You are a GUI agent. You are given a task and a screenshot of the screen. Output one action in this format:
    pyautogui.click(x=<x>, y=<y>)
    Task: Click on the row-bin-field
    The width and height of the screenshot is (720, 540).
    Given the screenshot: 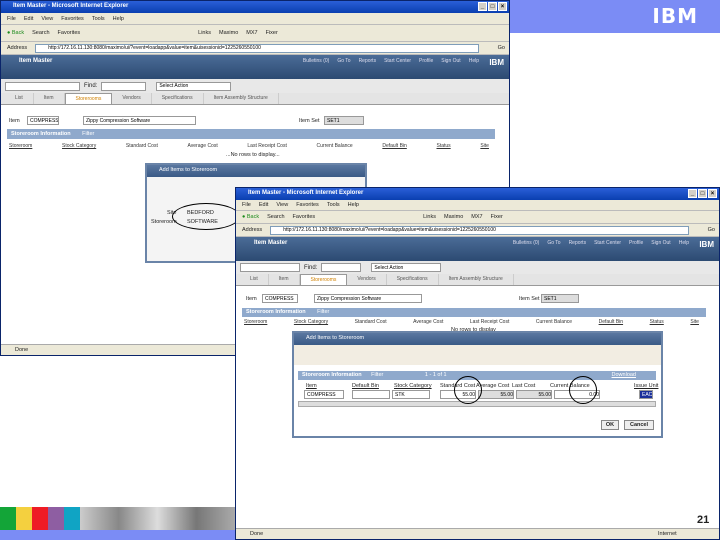 What is the action you would take?
    pyautogui.click(x=371, y=394)
    